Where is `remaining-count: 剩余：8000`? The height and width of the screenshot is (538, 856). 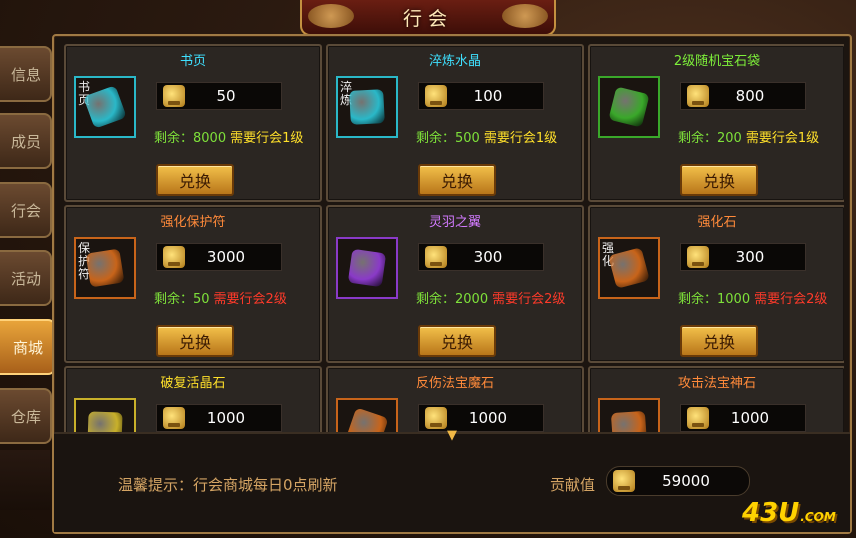 remaining-count: 剩余：8000 is located at coordinates (190, 138).